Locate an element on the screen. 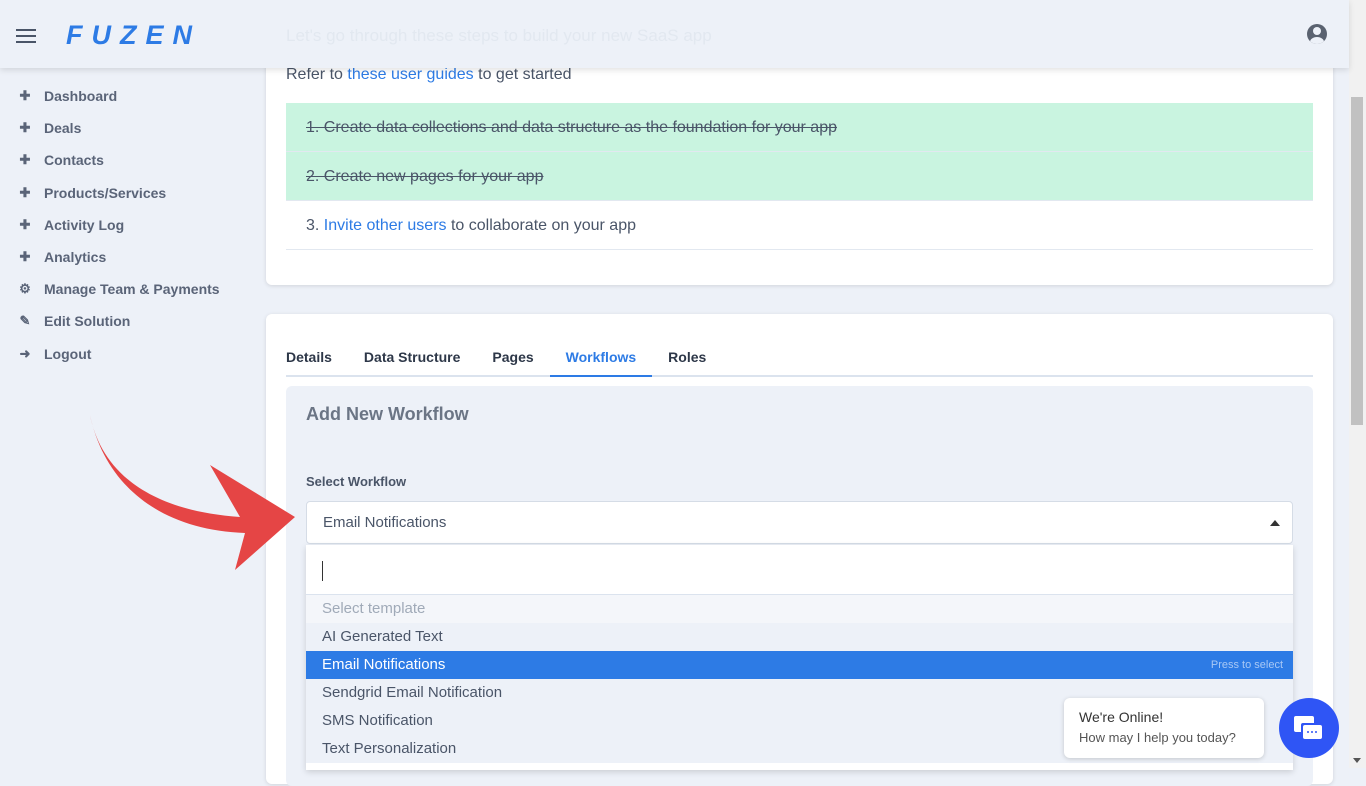 The image size is (1366, 786). chat-title: We're Online! is located at coordinates (1121, 717).